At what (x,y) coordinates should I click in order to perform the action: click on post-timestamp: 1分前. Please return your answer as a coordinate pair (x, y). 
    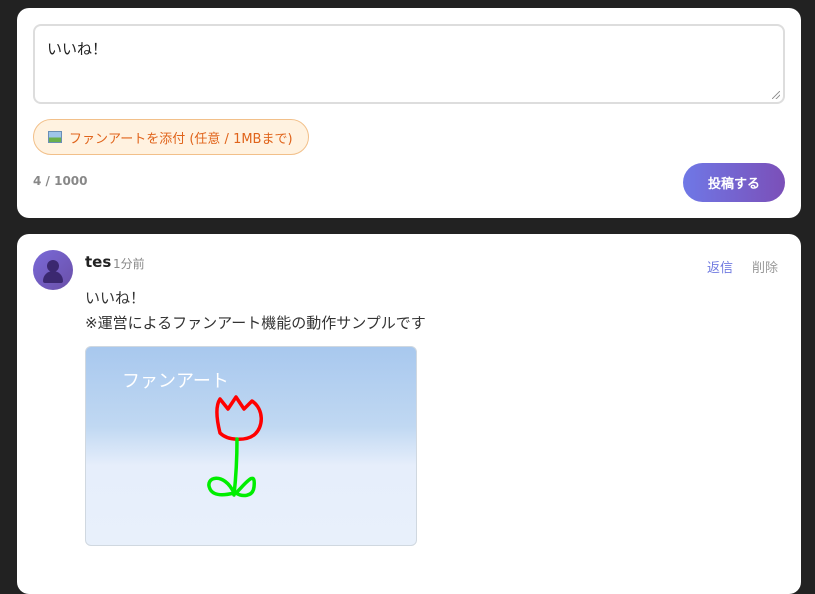
    Looking at the image, I should click on (129, 264).